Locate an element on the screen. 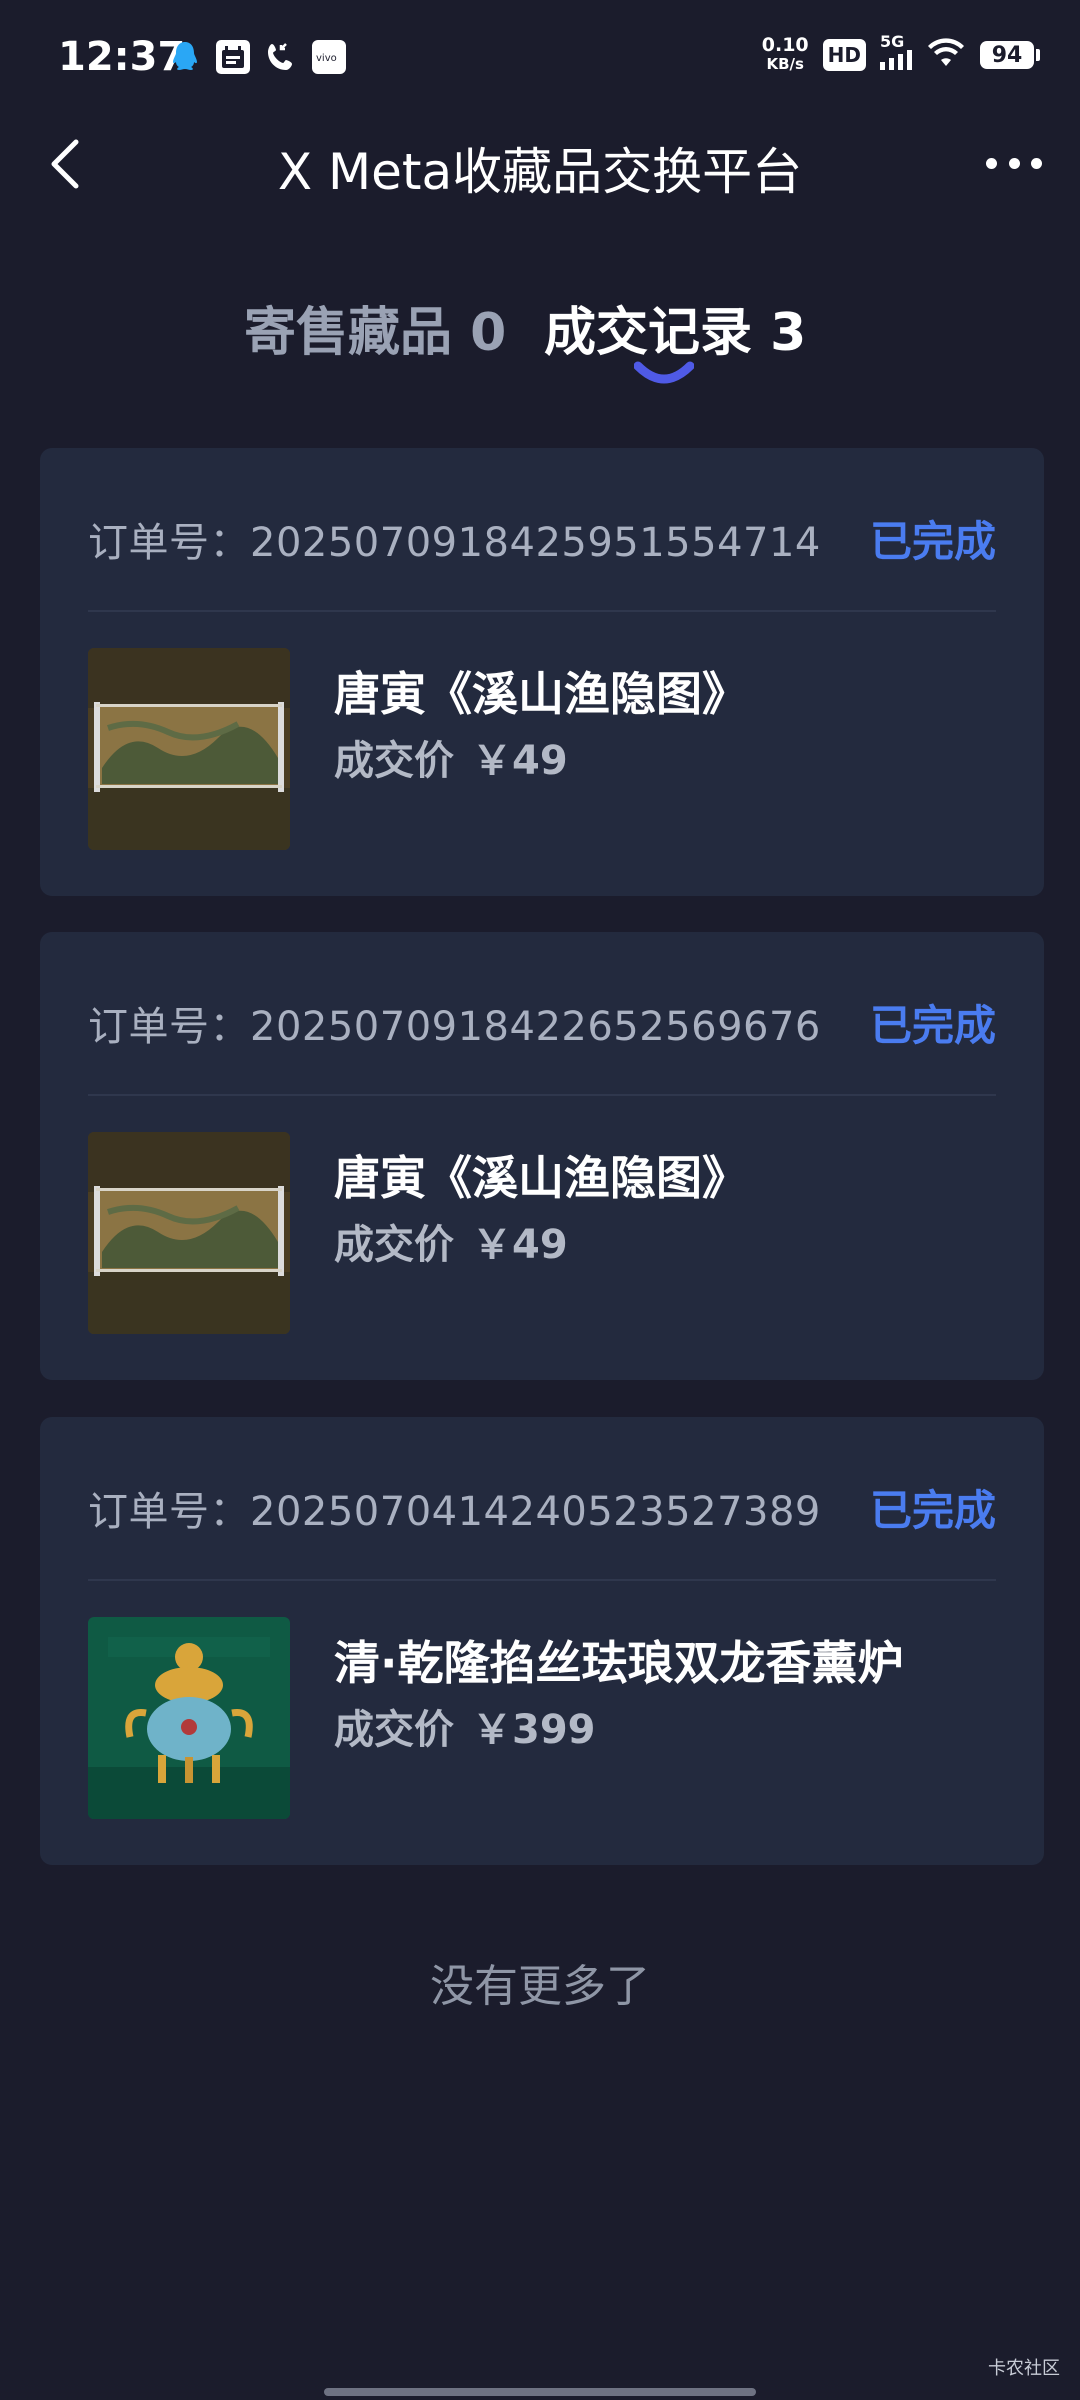  order-card-header: 订单号：2025070414240523527389 已完成 is located at coordinates (542, 1499).